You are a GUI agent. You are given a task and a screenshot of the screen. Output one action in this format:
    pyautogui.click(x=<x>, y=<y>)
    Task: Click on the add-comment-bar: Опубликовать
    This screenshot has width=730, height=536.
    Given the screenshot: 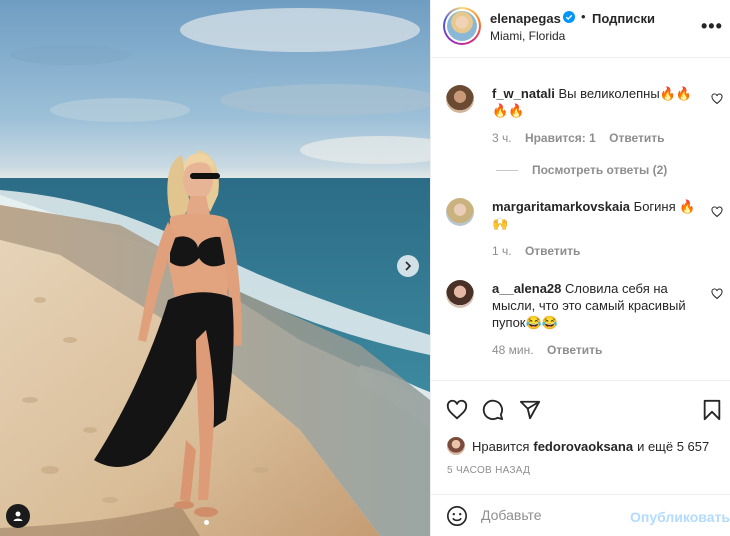 What is the action you would take?
    pyautogui.click(x=580, y=515)
    